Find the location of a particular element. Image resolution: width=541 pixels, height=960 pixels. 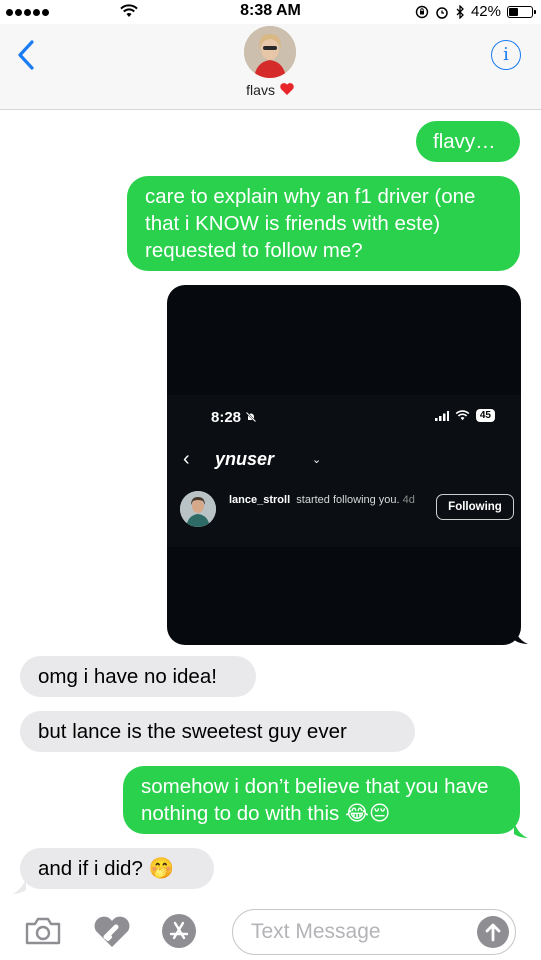

battery-icon is located at coordinates (521, 11).